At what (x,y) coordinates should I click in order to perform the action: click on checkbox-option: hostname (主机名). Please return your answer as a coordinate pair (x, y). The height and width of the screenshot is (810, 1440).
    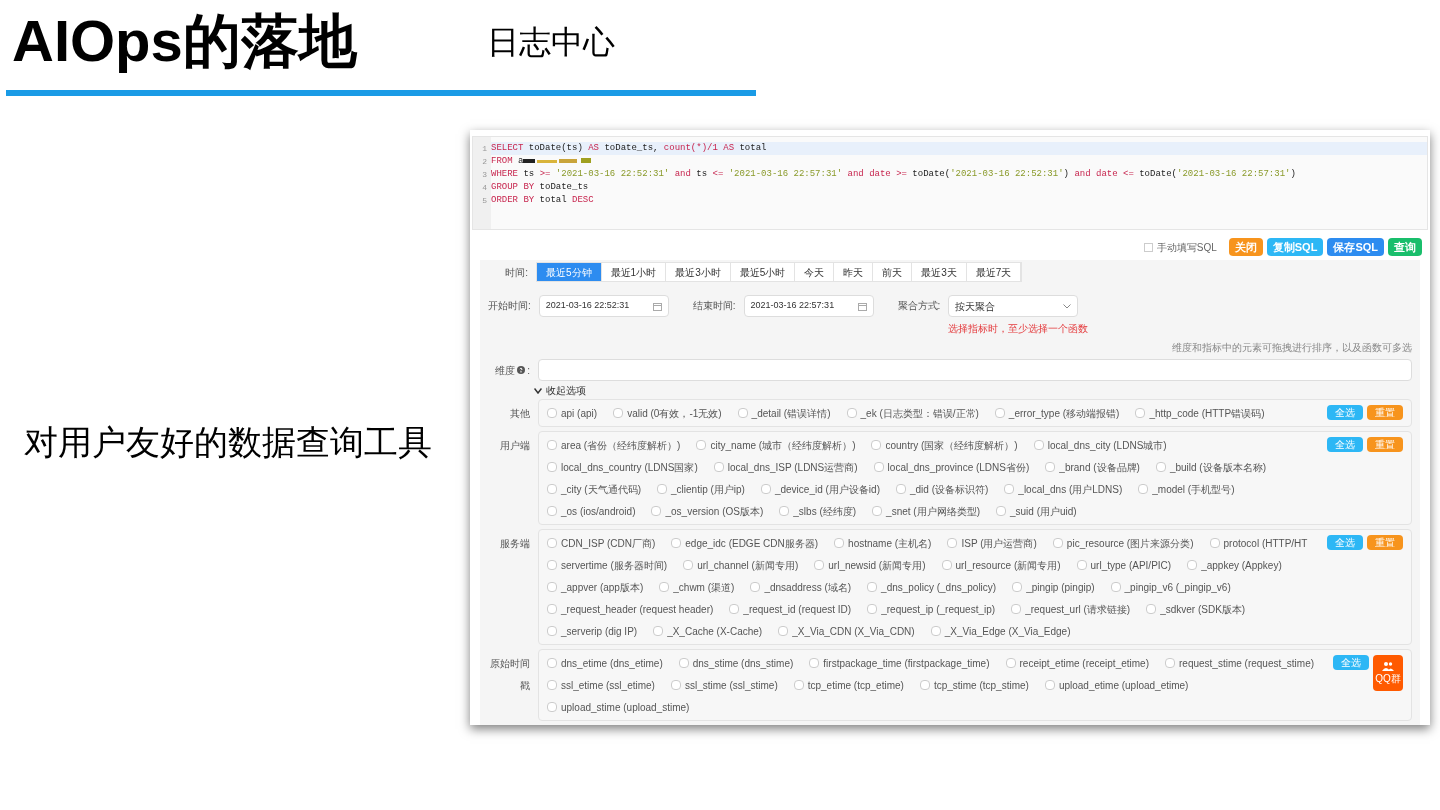
    Looking at the image, I should click on (883, 543).